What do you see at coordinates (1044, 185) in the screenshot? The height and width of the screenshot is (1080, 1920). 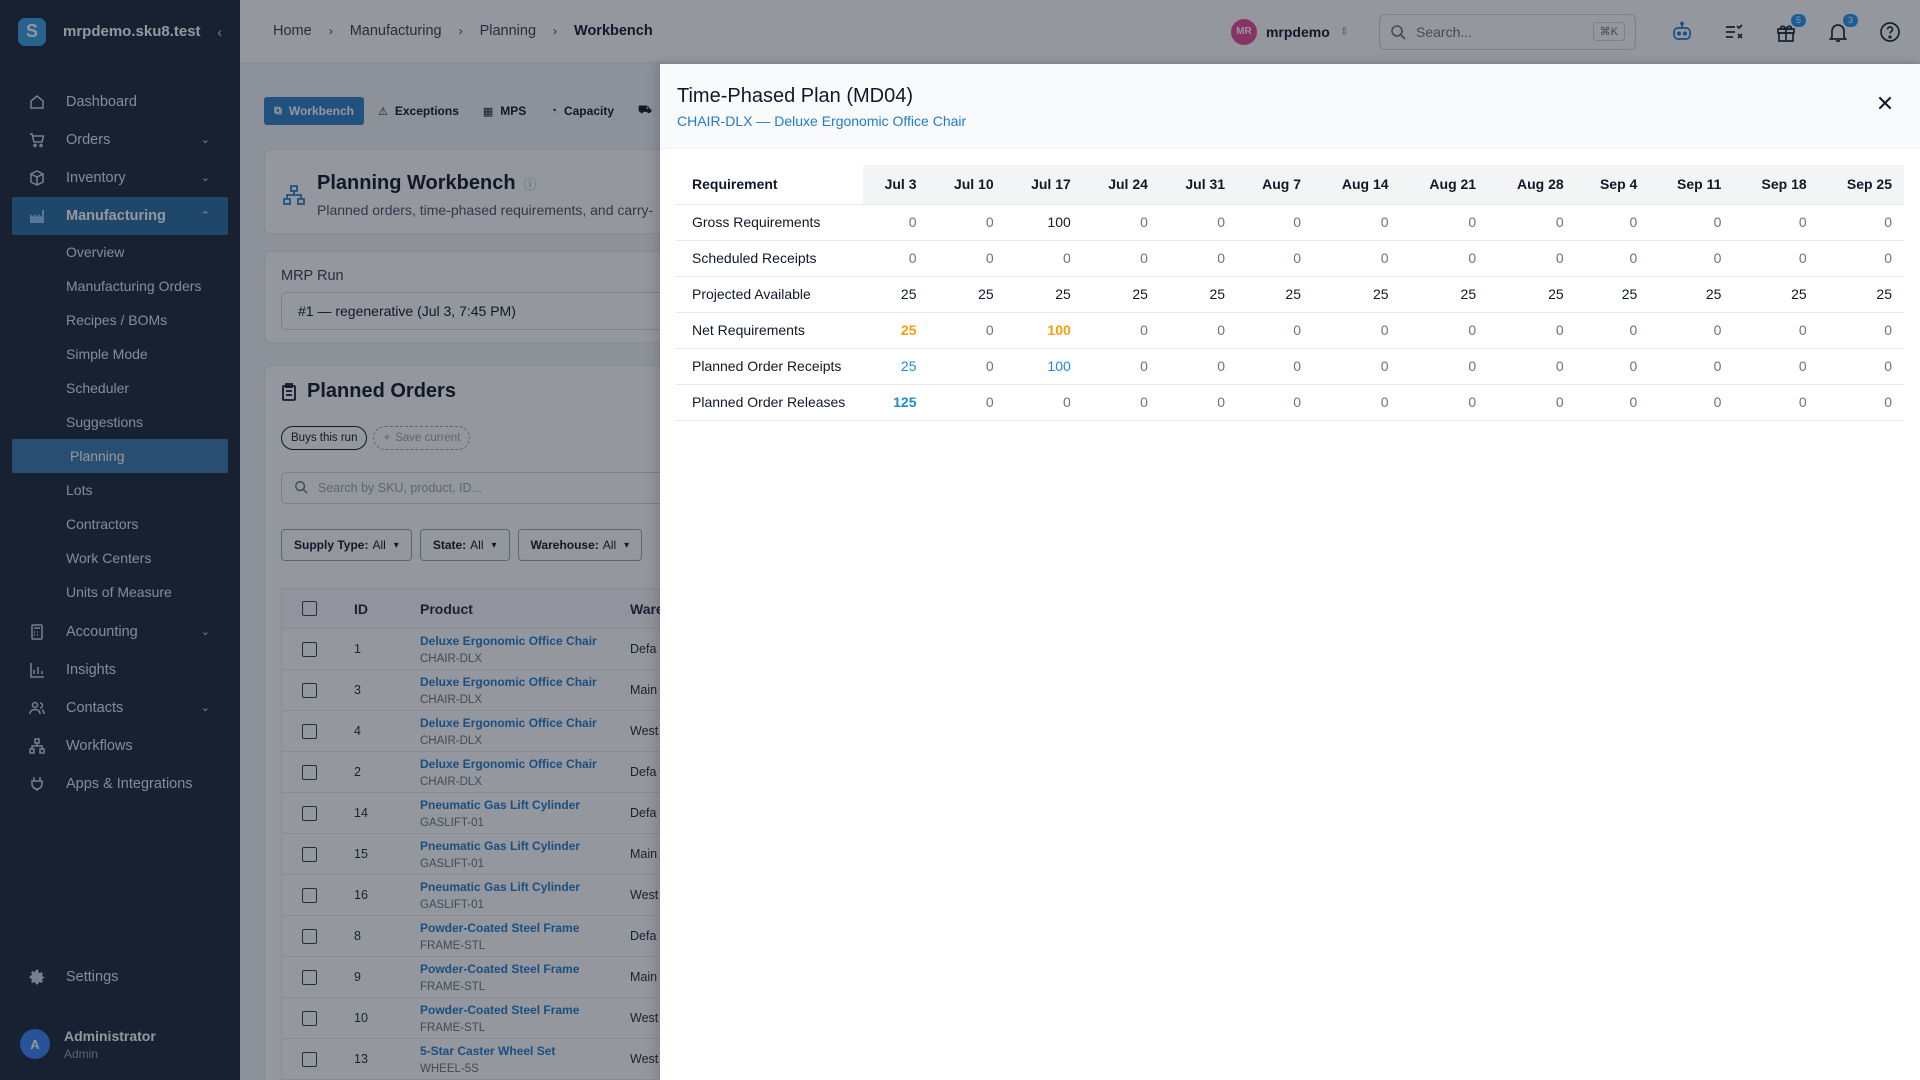 I see `column-header-period: Jul 17` at bounding box center [1044, 185].